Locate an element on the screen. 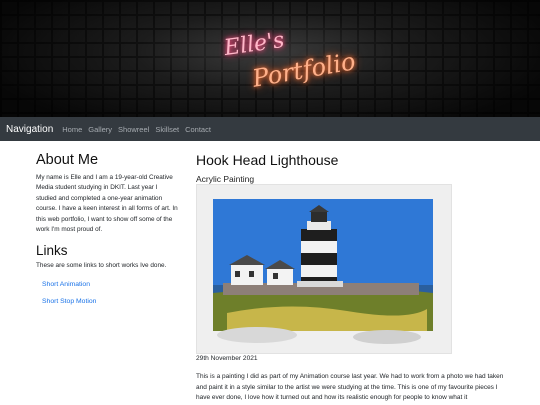 This screenshot has width=540, height=405. links-heading: Links is located at coordinates (52, 251).